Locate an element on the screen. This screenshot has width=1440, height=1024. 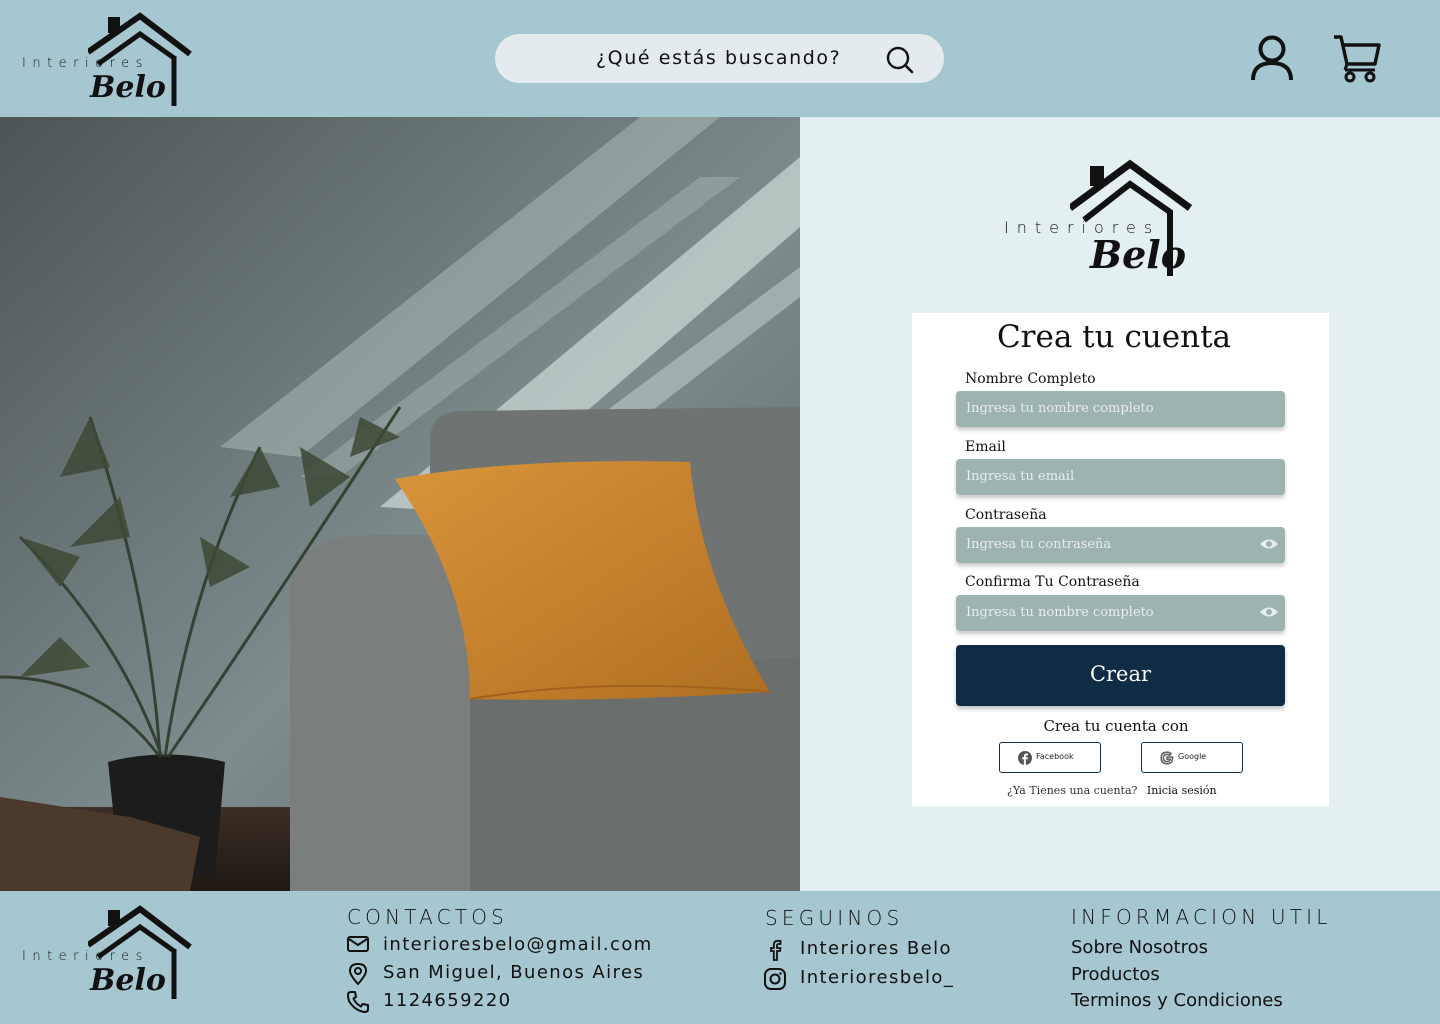
follow-title: SEGUINOS is located at coordinates (834, 918).